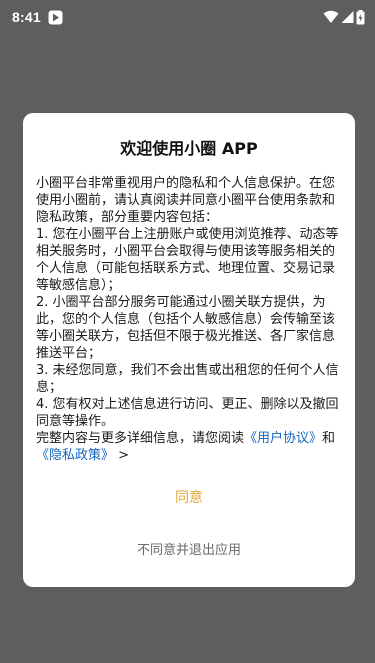 The width and height of the screenshot is (375, 663). I want to click on term-item-3: 3. 未经您同意，我们不会出售或出租您的任何个人信息；, so click(187, 379).